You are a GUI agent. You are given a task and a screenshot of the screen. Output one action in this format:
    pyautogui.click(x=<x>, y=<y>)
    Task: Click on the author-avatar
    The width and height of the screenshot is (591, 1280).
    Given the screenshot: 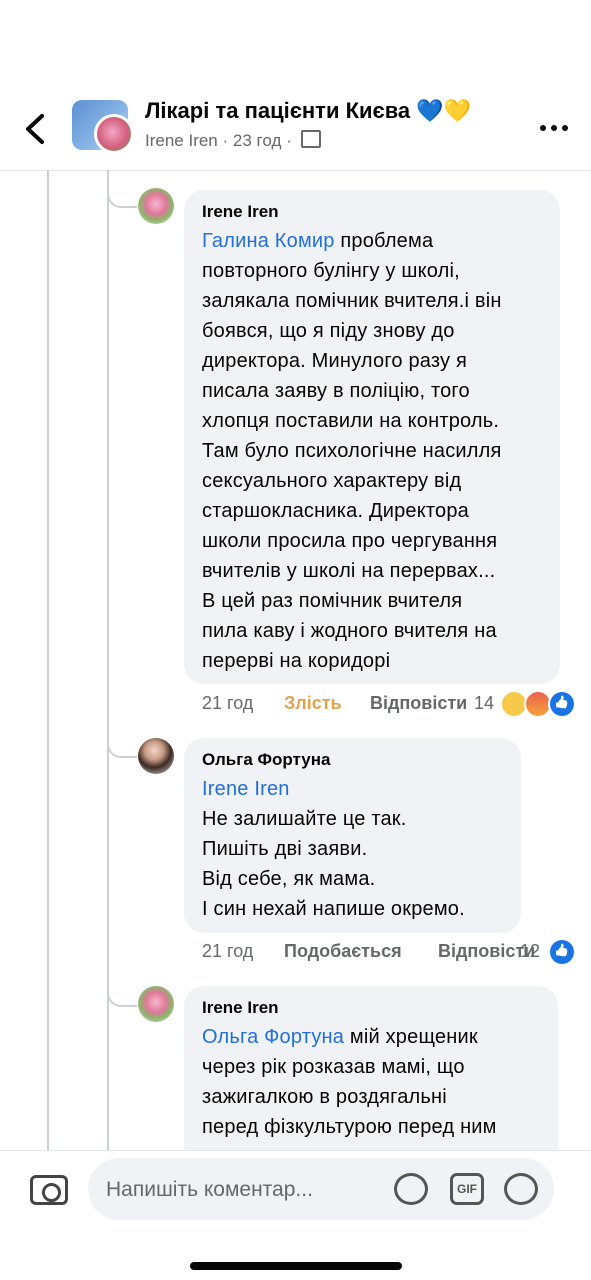 What is the action you would take?
    pyautogui.click(x=114, y=134)
    